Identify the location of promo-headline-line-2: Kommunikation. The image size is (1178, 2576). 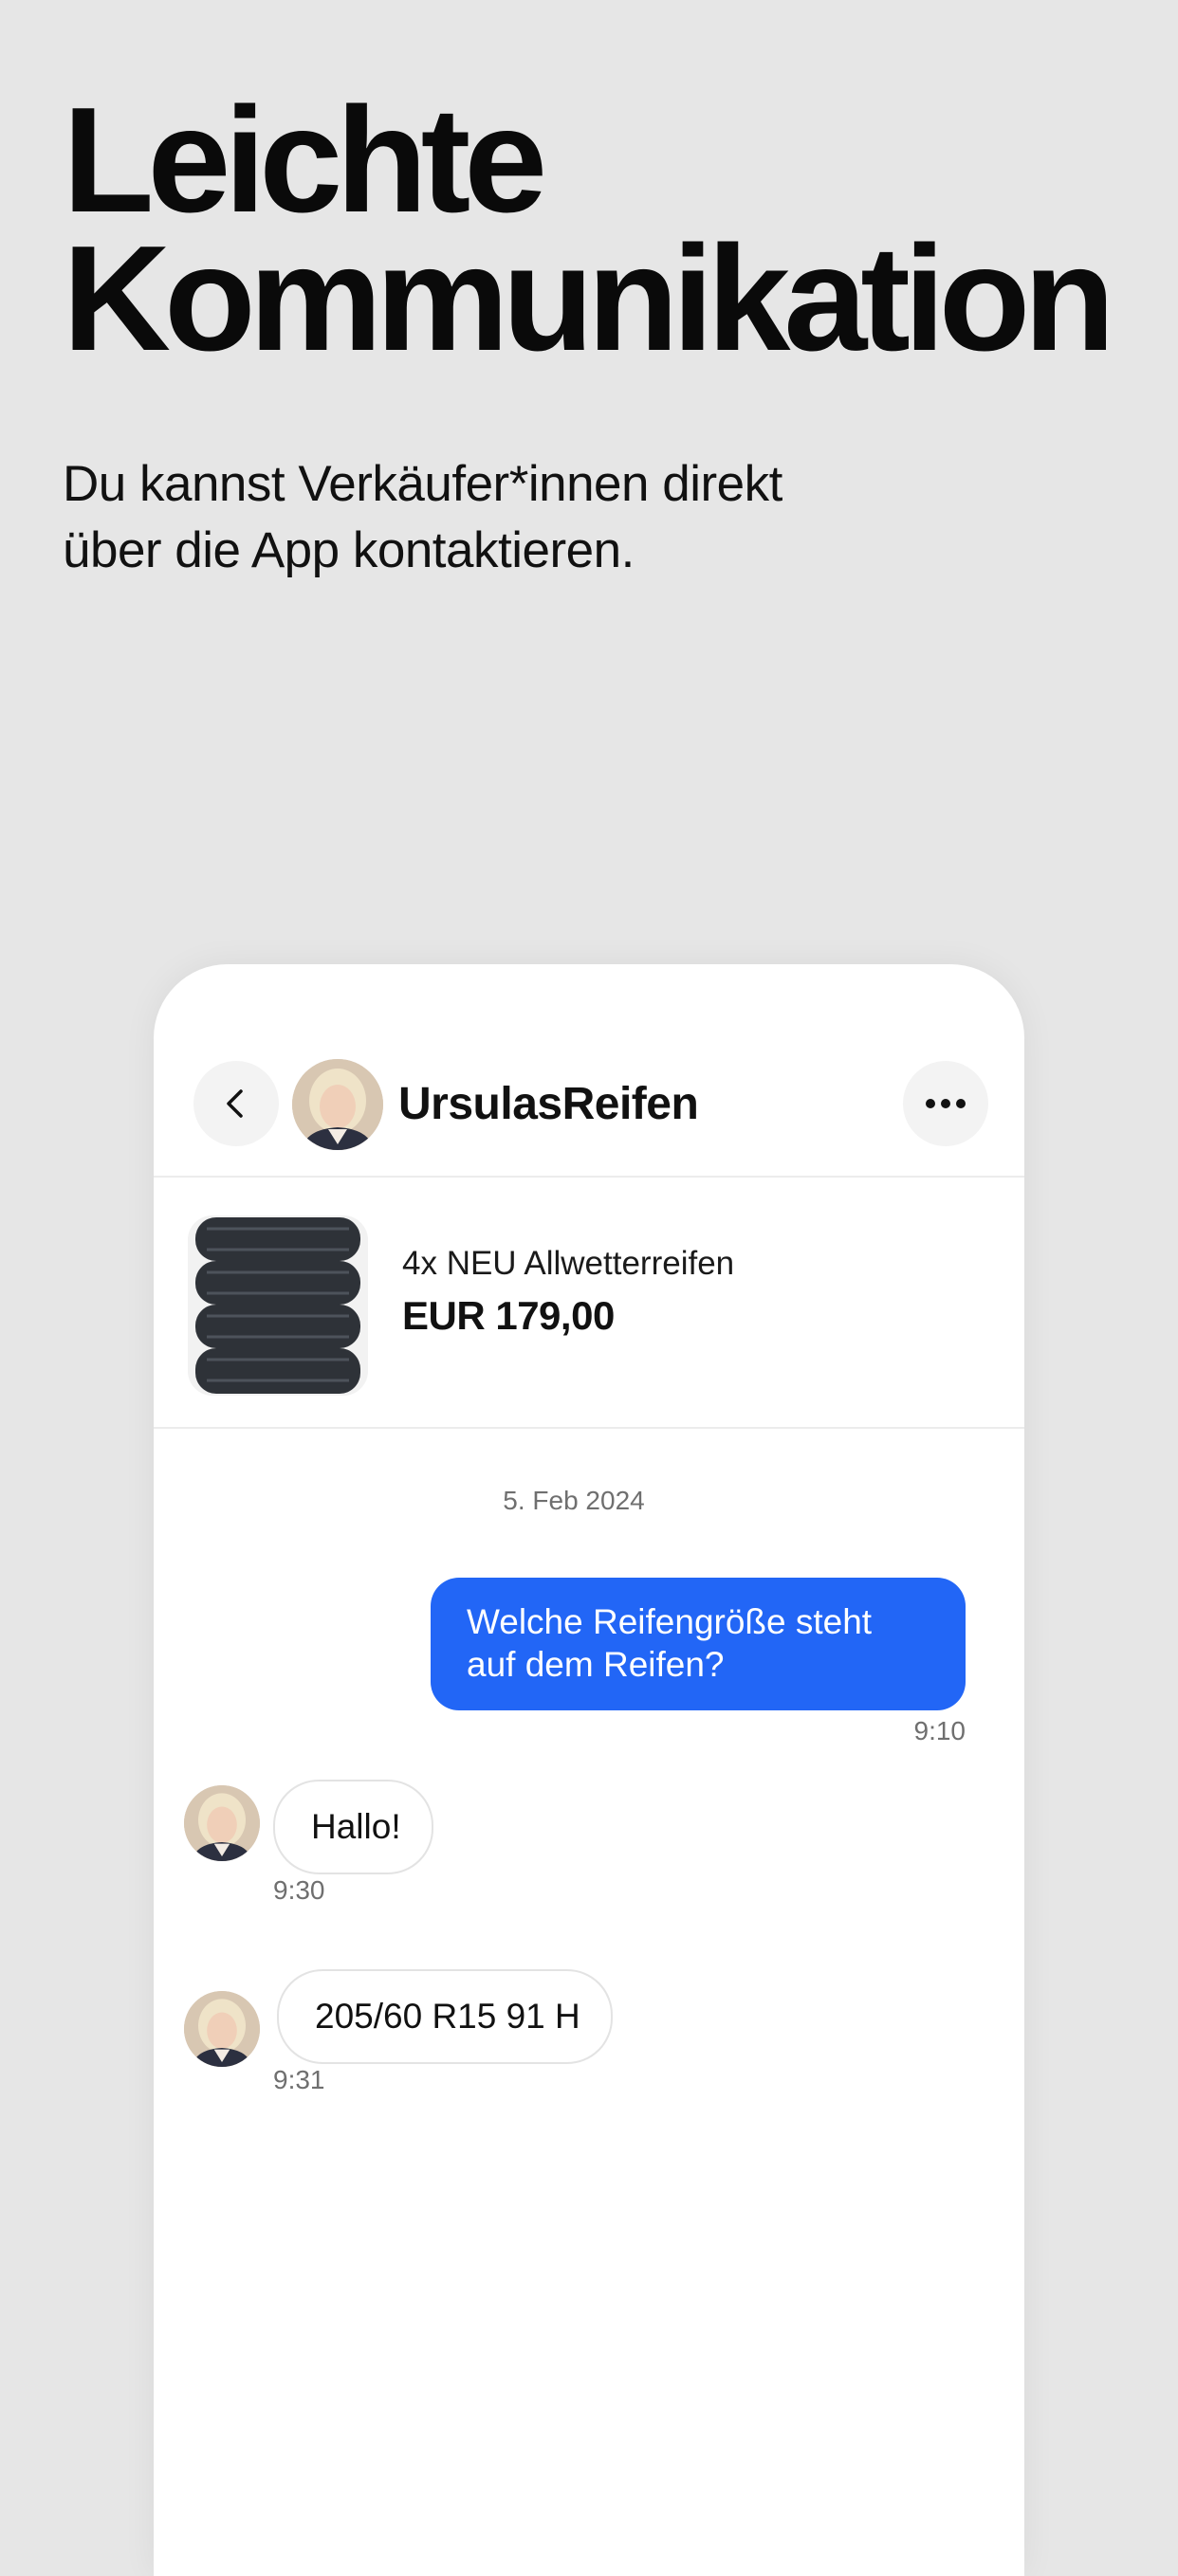
(589, 298).